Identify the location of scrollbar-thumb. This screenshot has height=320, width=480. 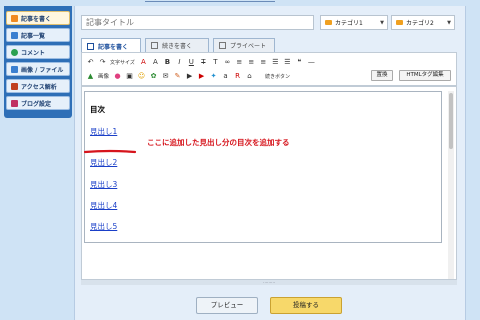
(451, 121).